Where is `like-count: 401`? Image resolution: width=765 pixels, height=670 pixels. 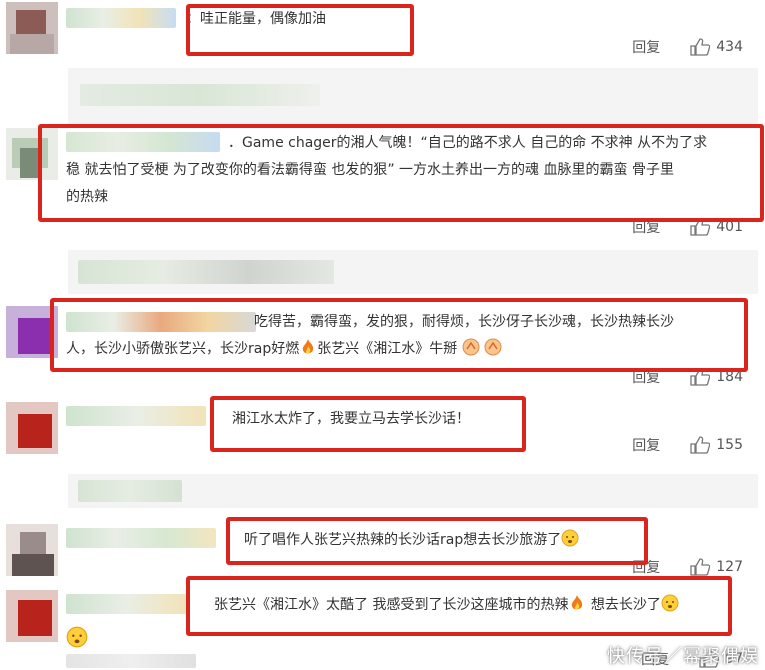 like-count: 401 is located at coordinates (729, 227).